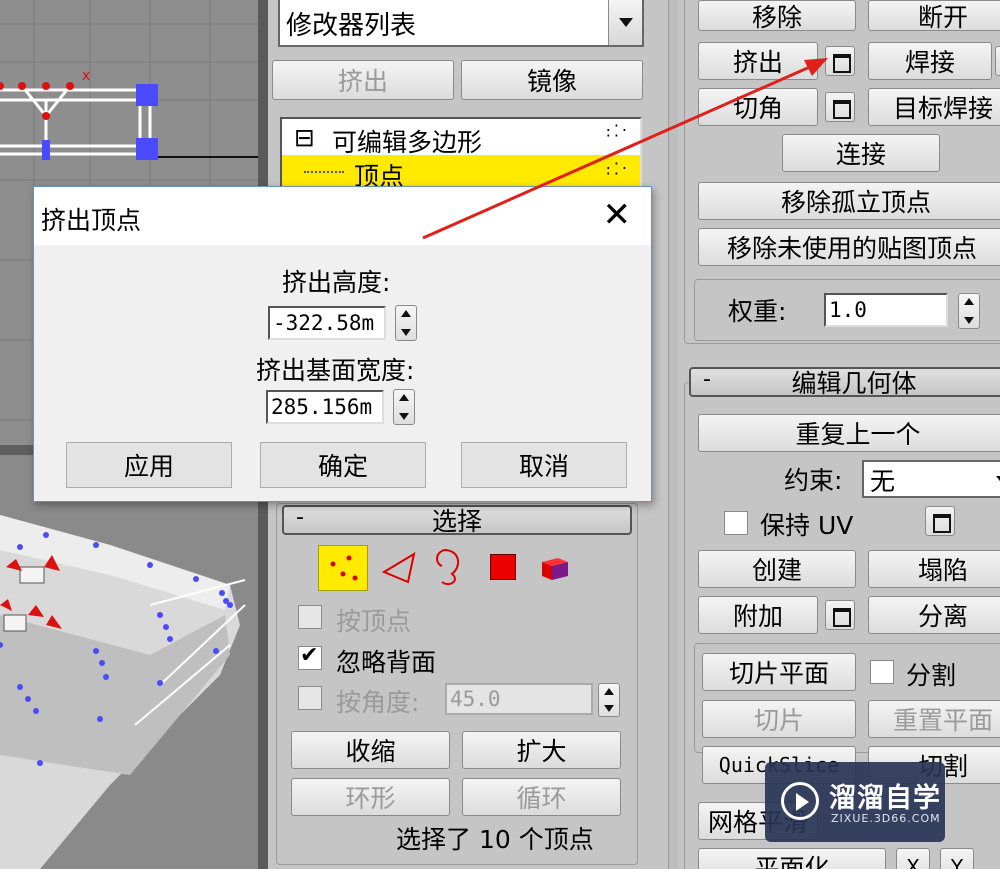 The image size is (1000, 869). I want to click on border-mode-icon, so click(448, 567).